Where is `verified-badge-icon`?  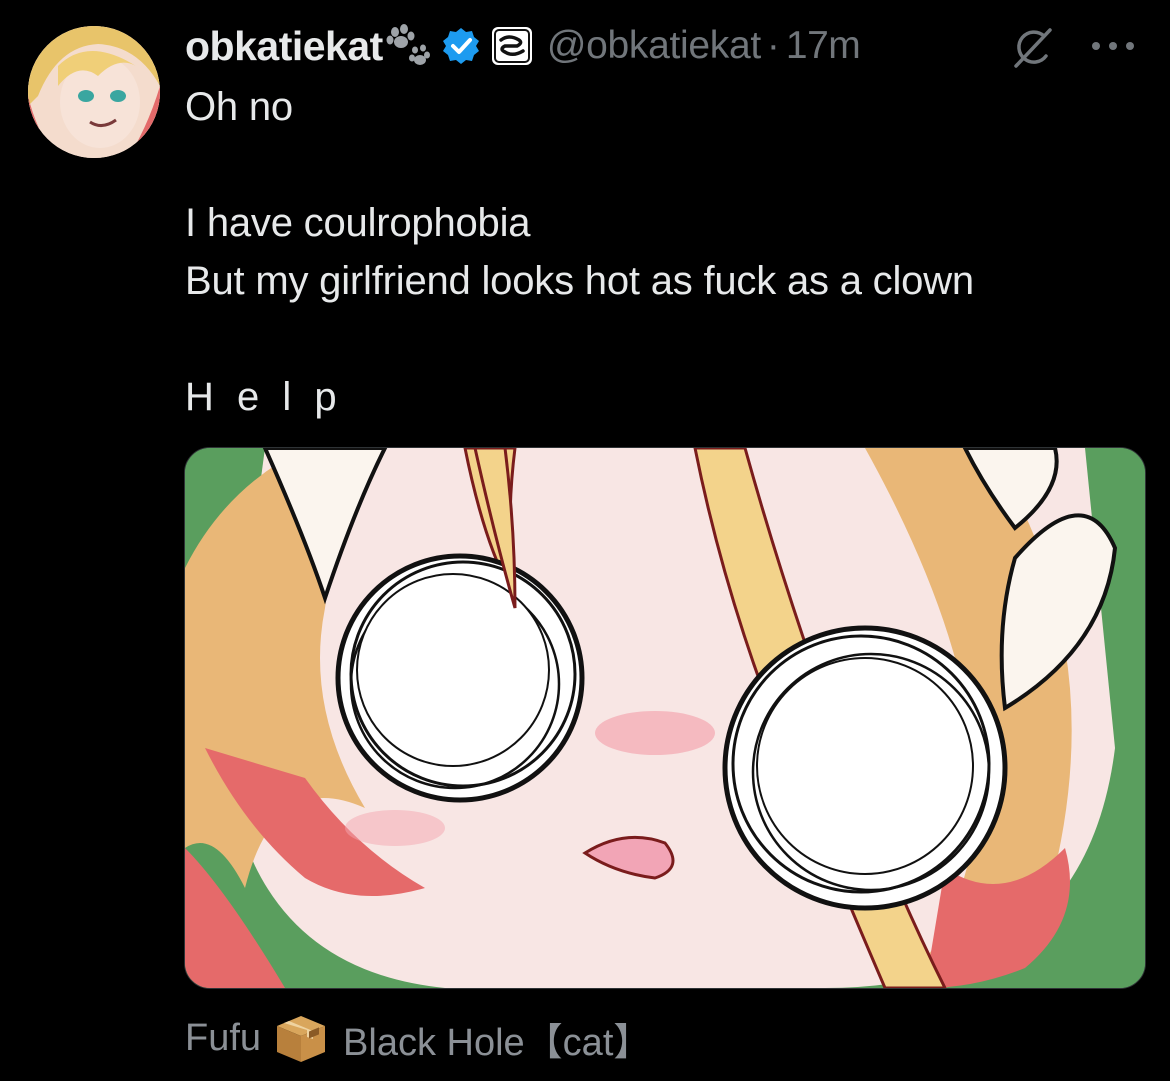
verified-badge-icon is located at coordinates (461, 46).